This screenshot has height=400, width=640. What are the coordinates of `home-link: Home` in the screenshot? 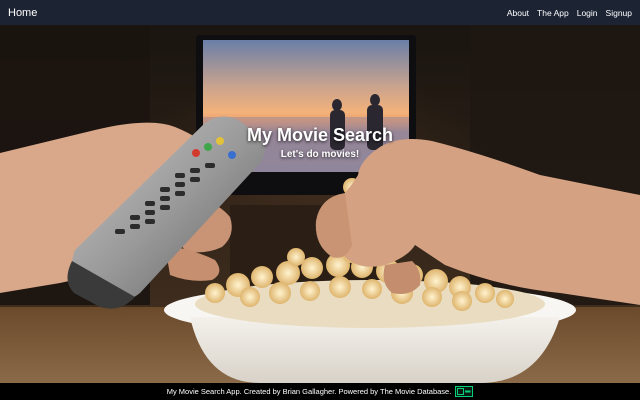 It's located at (22, 13).